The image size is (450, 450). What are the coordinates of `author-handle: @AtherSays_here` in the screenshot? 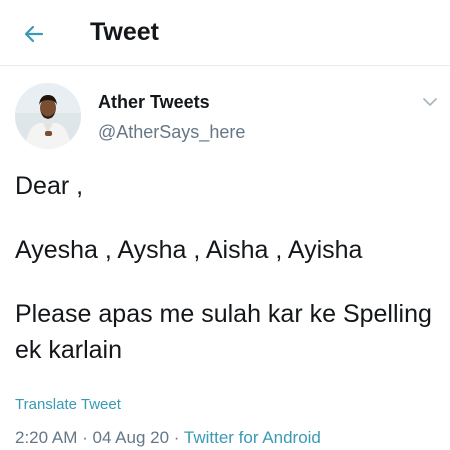 It's located at (171, 132).